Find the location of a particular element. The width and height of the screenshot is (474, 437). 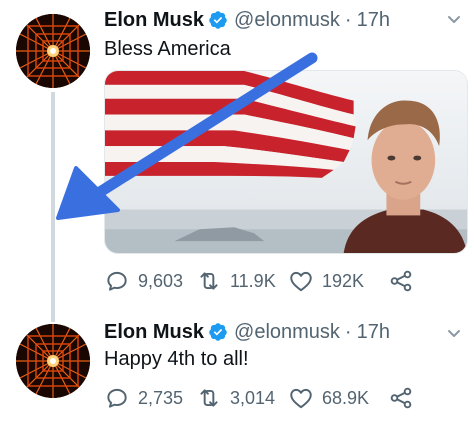

reply-count: 2,735 is located at coordinates (161, 397).